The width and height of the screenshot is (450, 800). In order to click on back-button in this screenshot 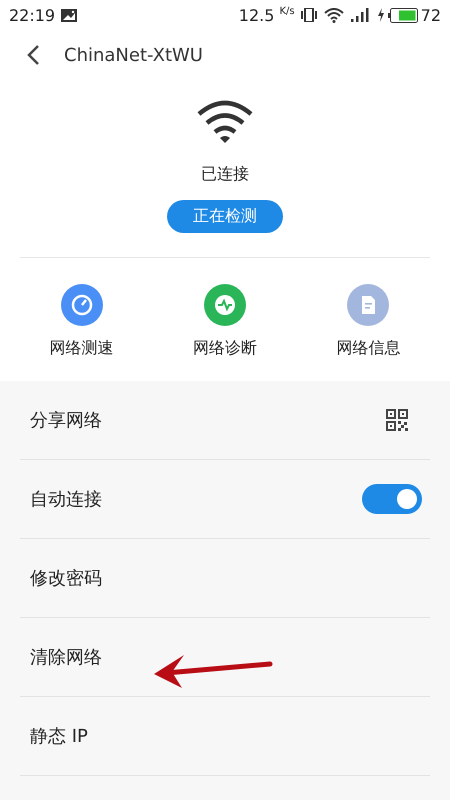, I will do `click(33, 55)`.